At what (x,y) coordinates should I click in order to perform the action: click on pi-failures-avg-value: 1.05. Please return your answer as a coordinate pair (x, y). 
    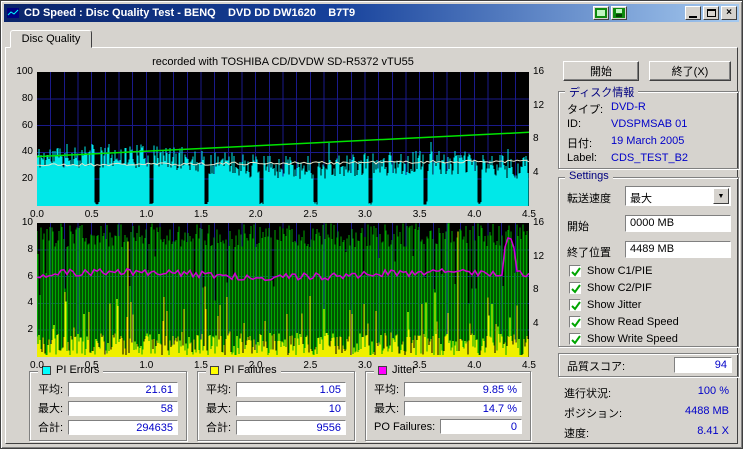
    Looking at the image, I should click on (291, 389).